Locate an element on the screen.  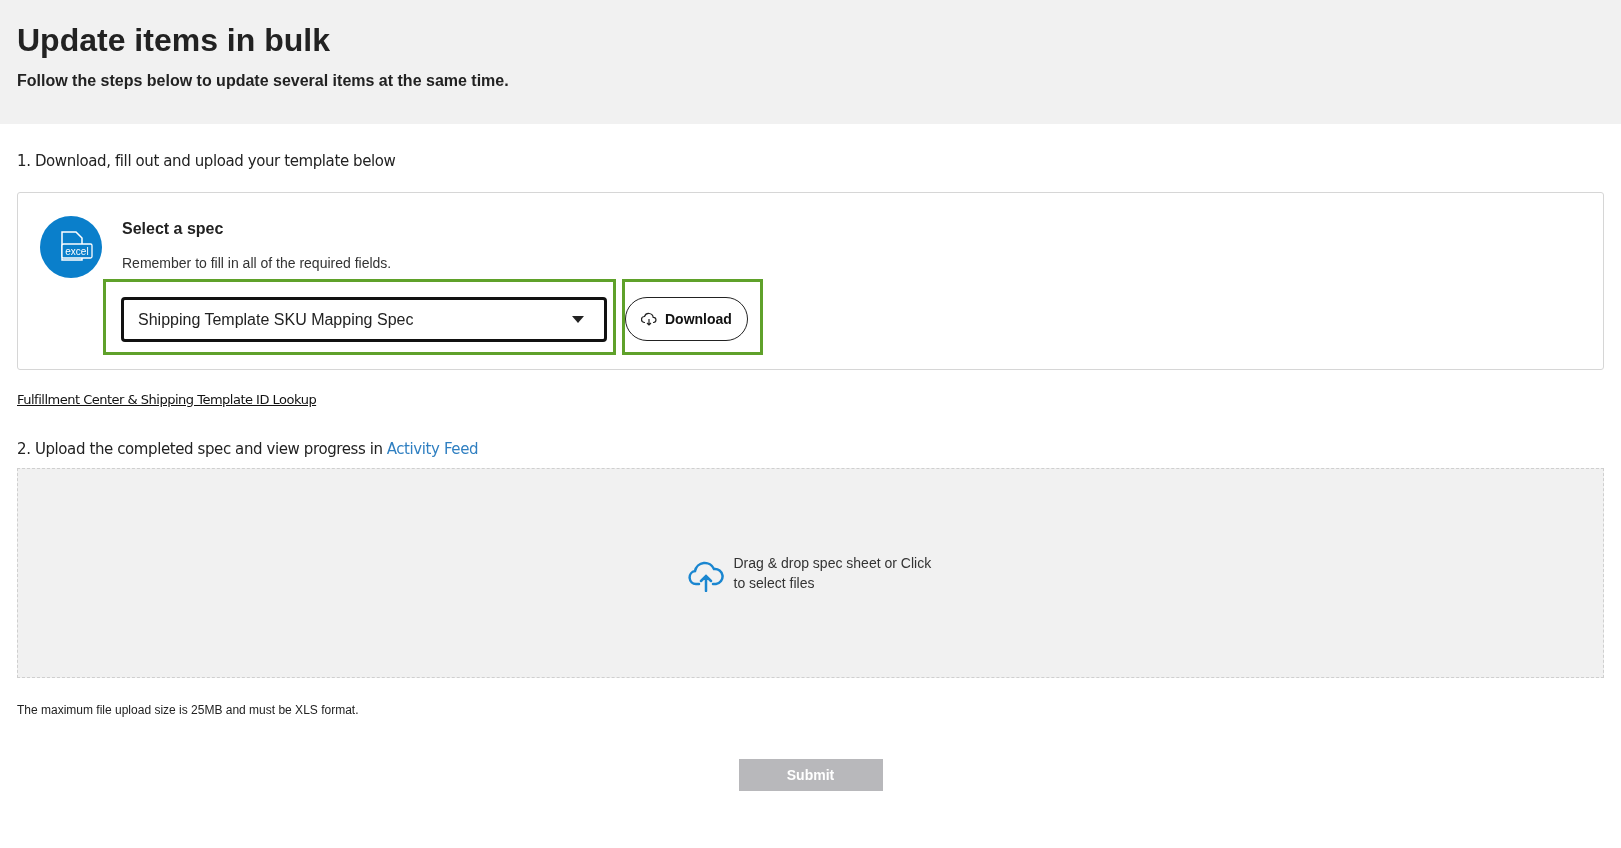
spec-select: Shipping Template SKU Mapping Spec is located at coordinates (364, 319).